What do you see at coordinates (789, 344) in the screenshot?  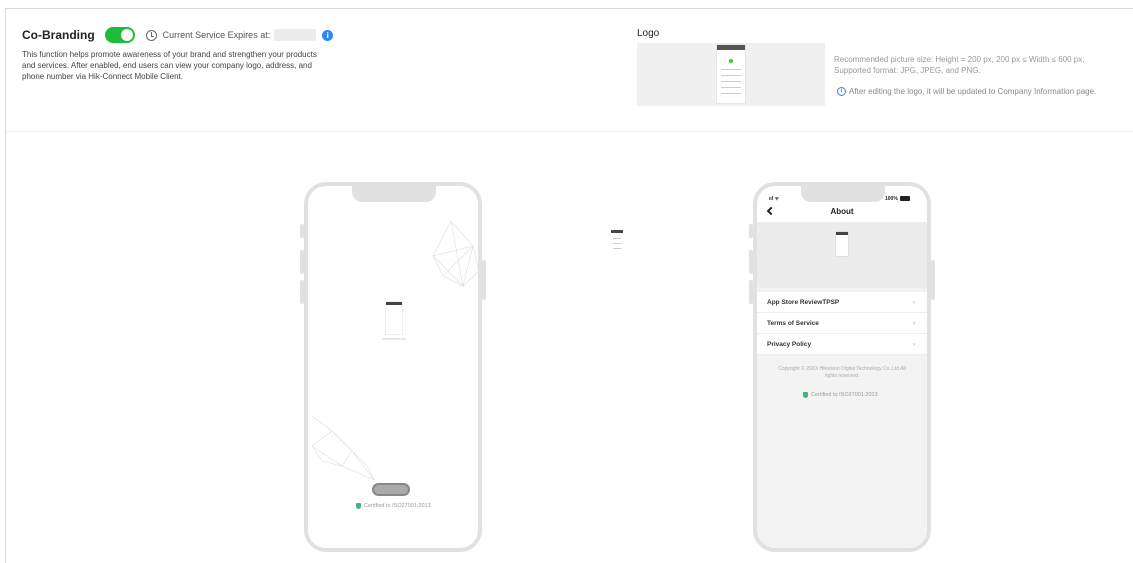 I see `menu-item-label: Privacy Policy` at bounding box center [789, 344].